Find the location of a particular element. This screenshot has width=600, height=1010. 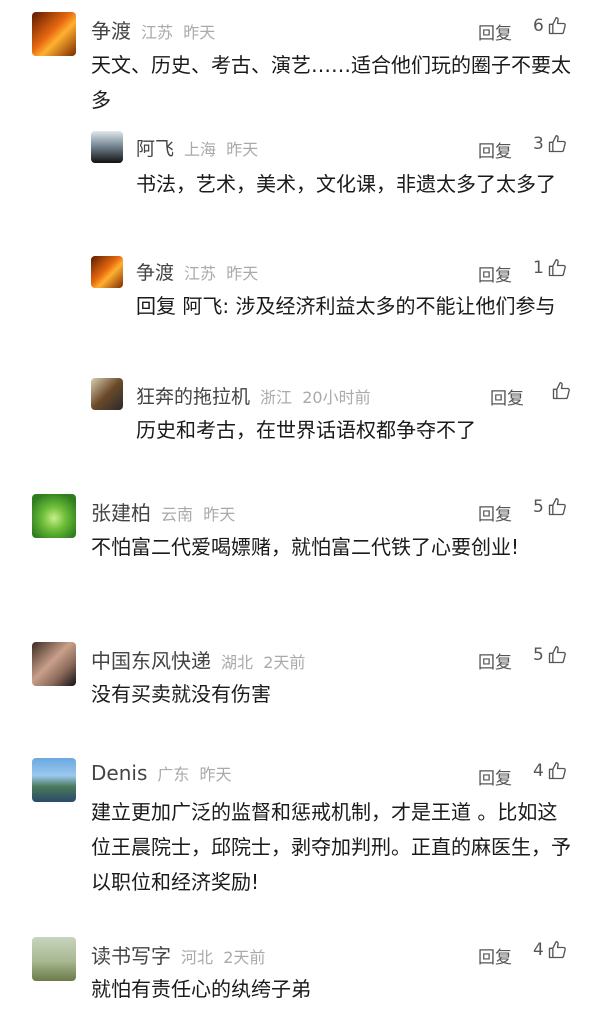

like-button: 3 is located at coordinates (550, 144).